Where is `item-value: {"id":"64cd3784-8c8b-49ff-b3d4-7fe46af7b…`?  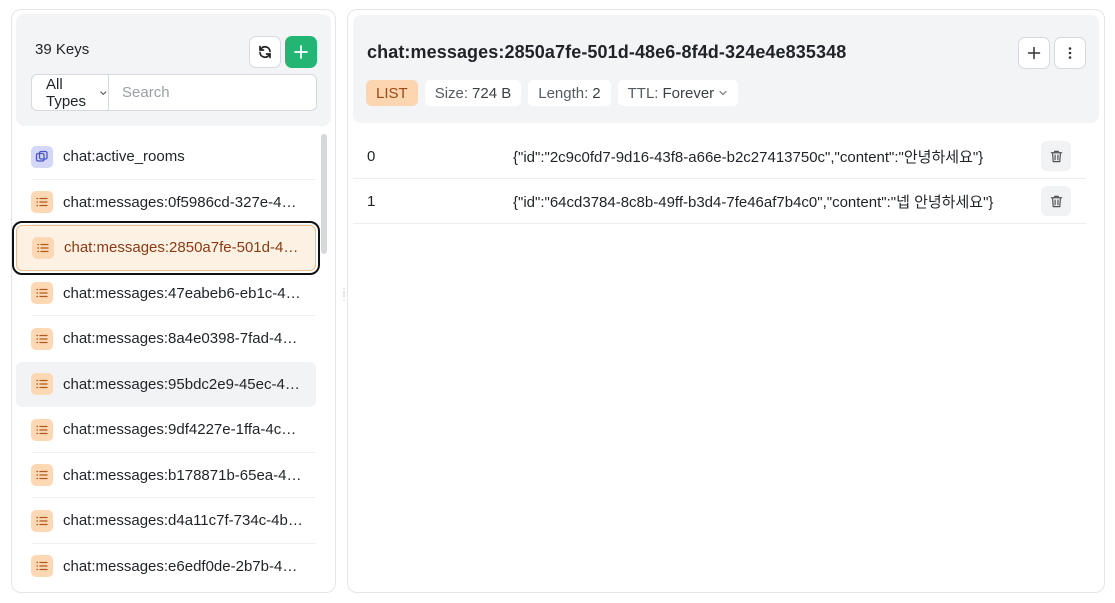 item-value: {"id":"64cd3784-8c8b-49ff-b3d4-7fe46af7b… is located at coordinates (761, 201).